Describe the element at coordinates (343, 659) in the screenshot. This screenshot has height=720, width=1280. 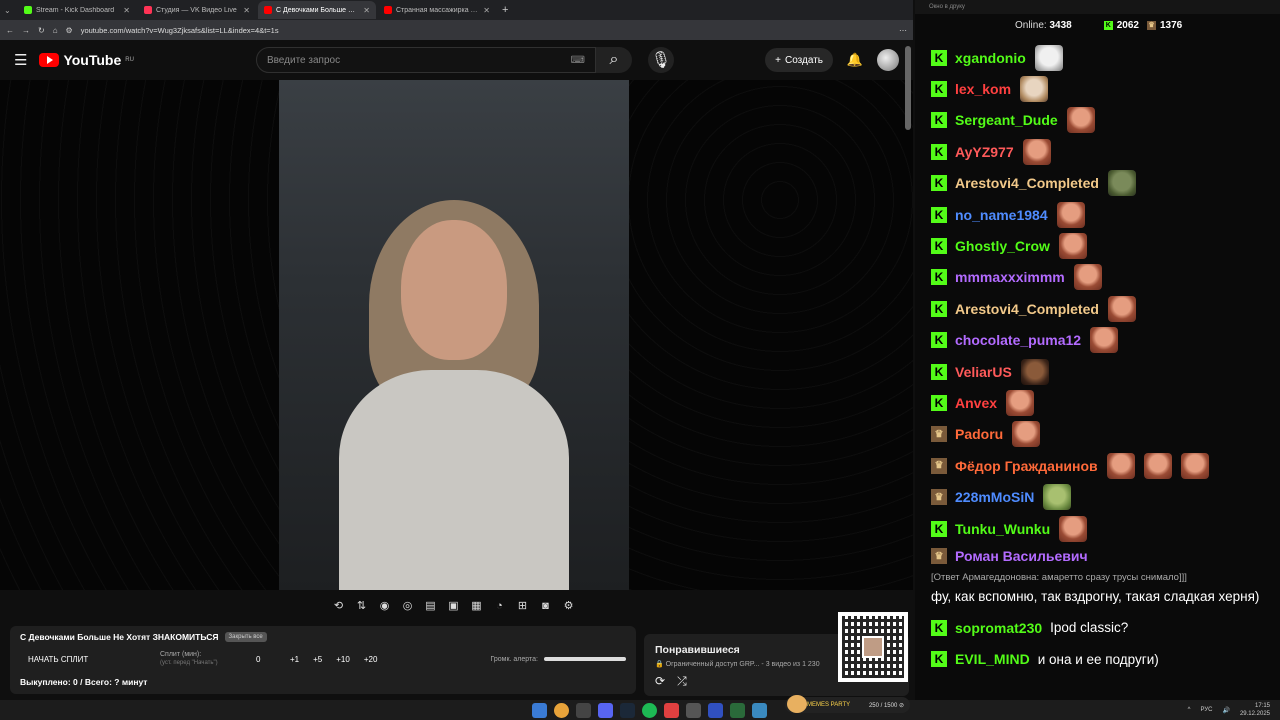
I see `increment-10-button: +10` at that location.